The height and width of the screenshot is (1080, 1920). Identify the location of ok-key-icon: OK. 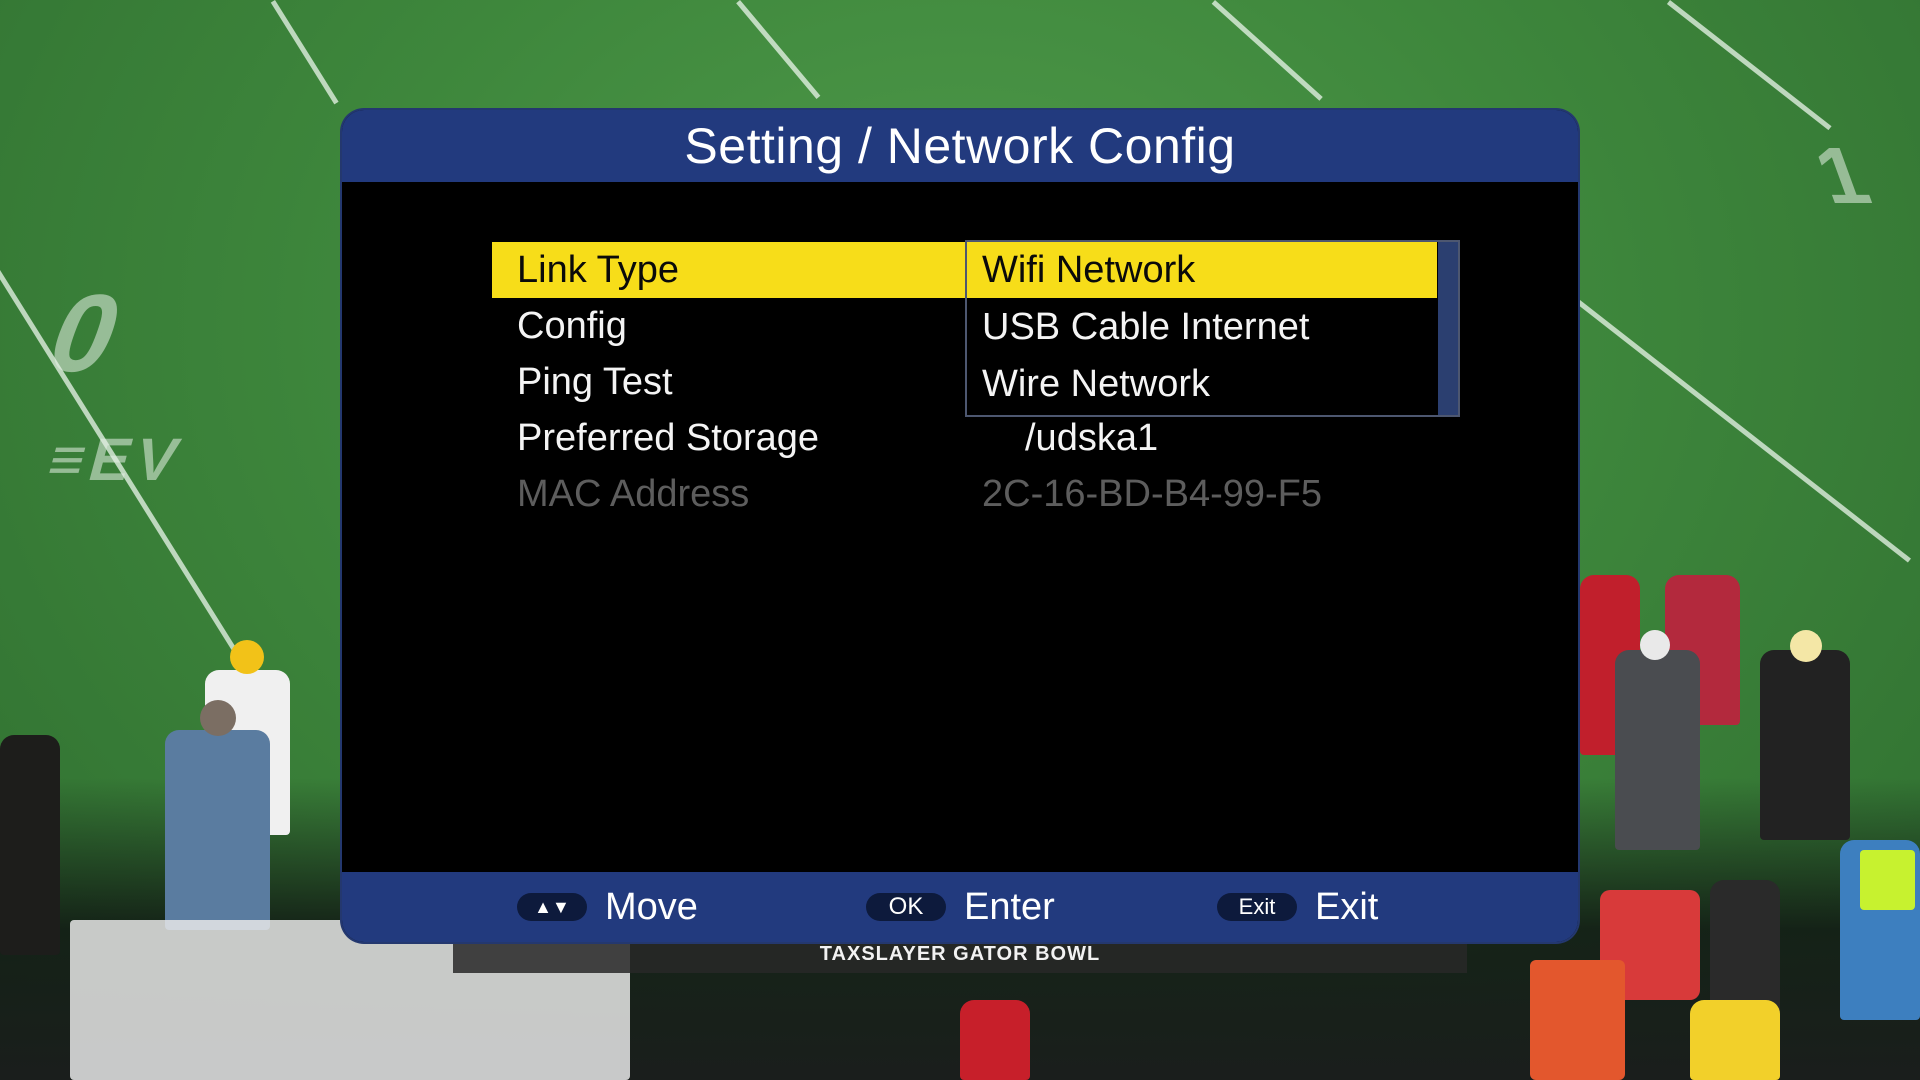
(906, 907).